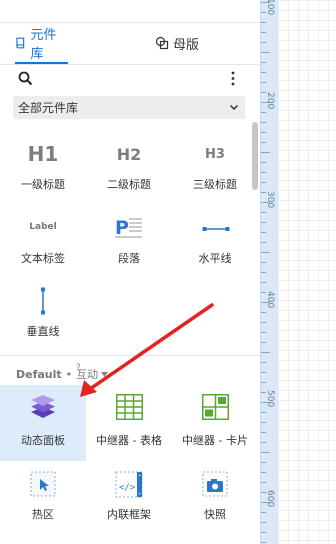 The width and height of the screenshot is (336, 544). What do you see at coordinates (147, 350) in the screenshot?
I see `annotation-arrow` at bounding box center [147, 350].